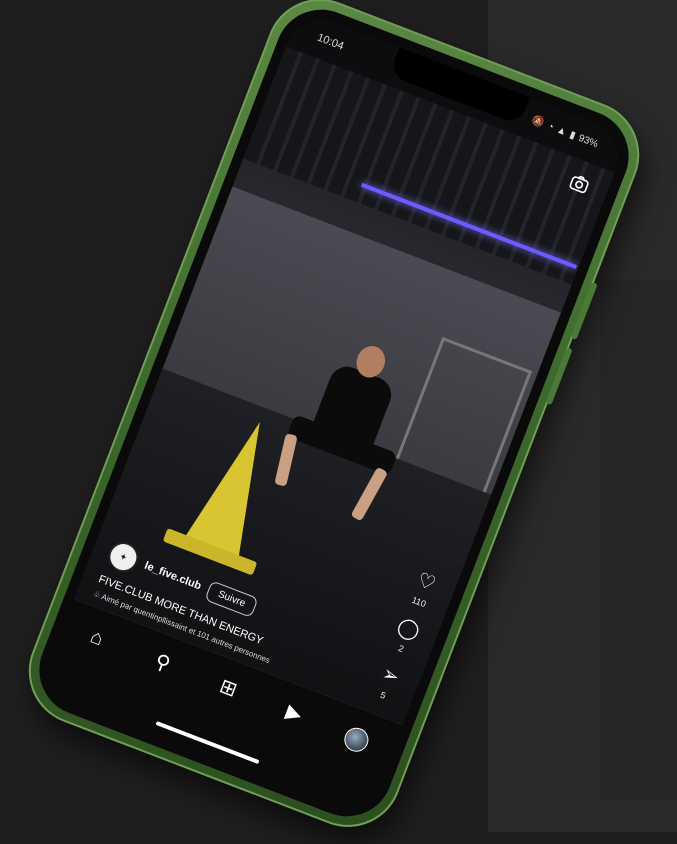  Describe the element at coordinates (162, 662) in the screenshot. I see `search-icon: ⚲` at that location.